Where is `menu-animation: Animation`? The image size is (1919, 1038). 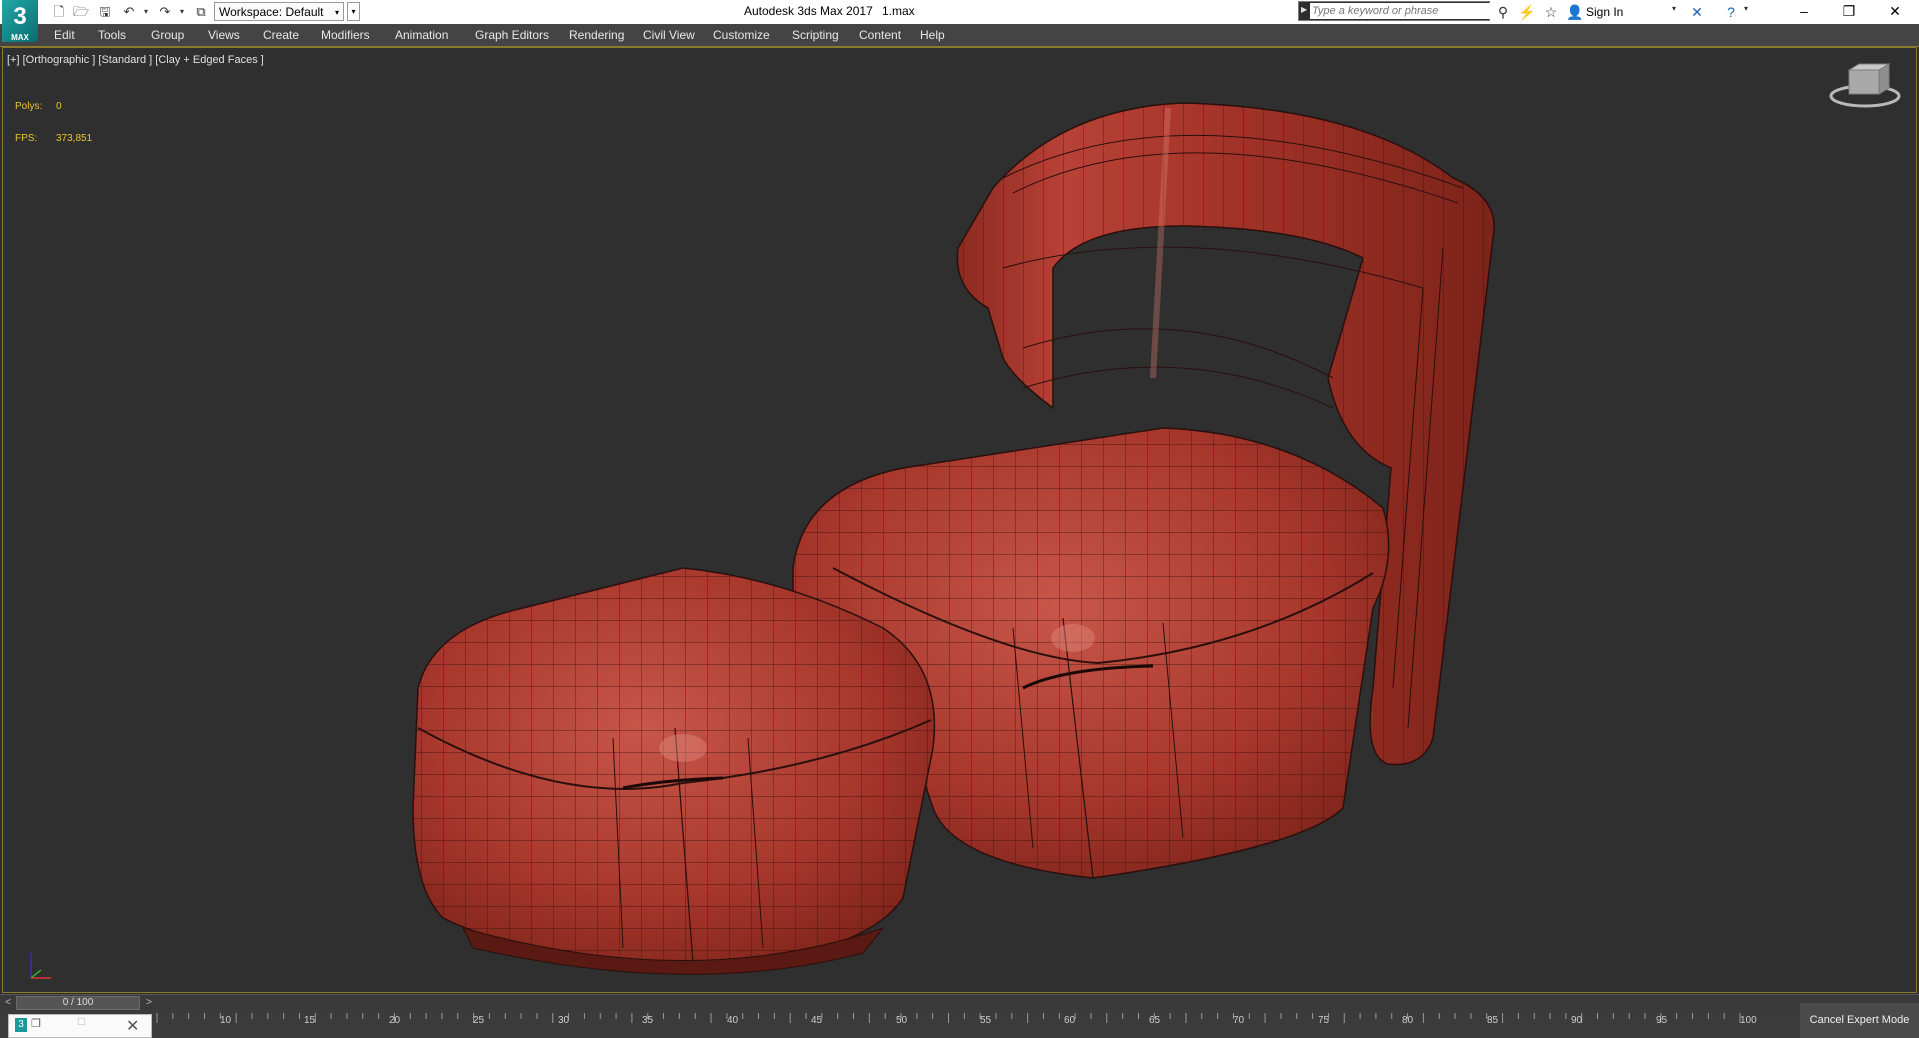
menu-animation: Animation is located at coordinates (421, 35).